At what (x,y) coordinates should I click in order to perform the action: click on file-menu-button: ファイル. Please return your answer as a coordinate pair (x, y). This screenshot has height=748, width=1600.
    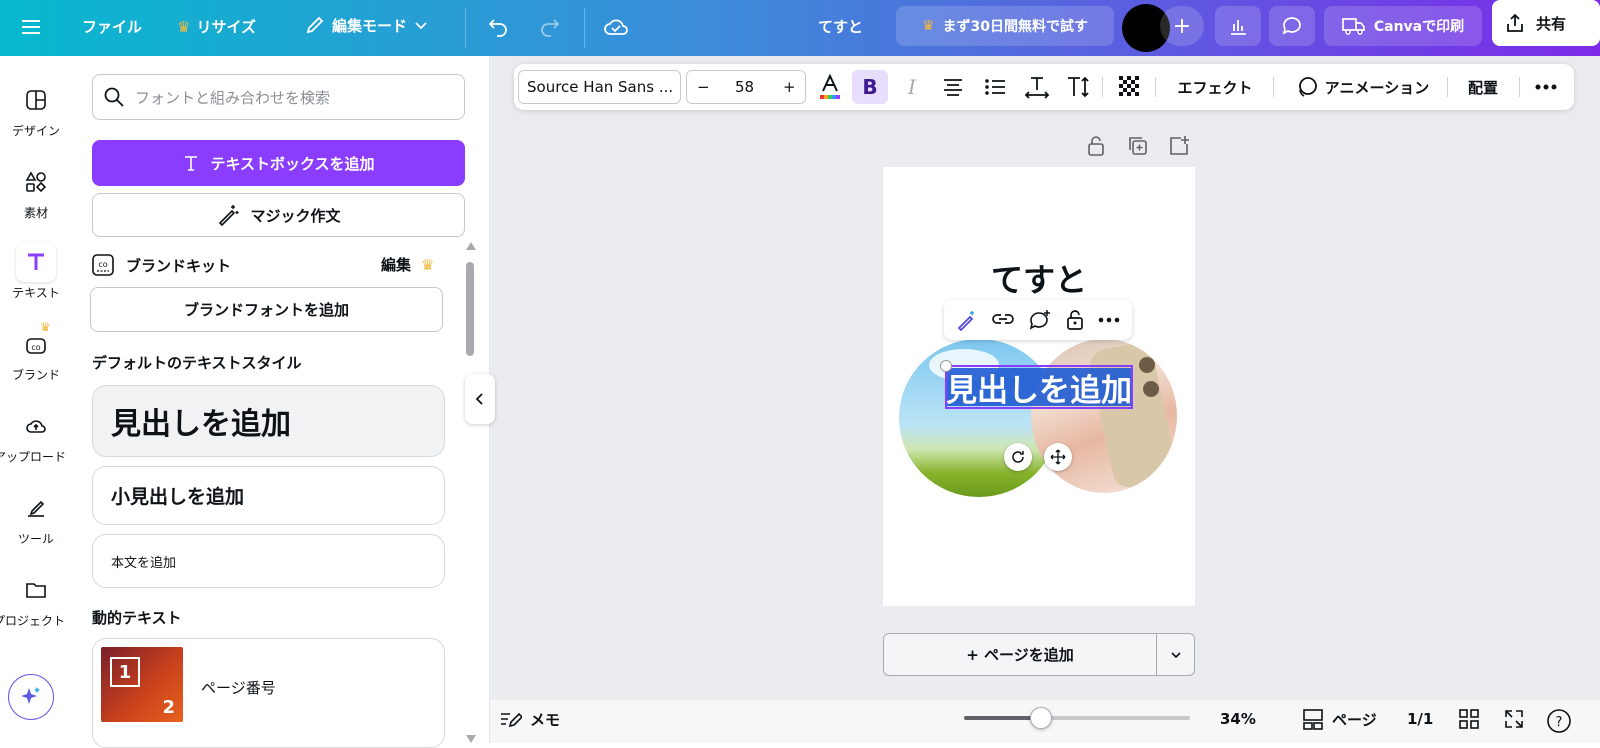
    Looking at the image, I should click on (112, 26).